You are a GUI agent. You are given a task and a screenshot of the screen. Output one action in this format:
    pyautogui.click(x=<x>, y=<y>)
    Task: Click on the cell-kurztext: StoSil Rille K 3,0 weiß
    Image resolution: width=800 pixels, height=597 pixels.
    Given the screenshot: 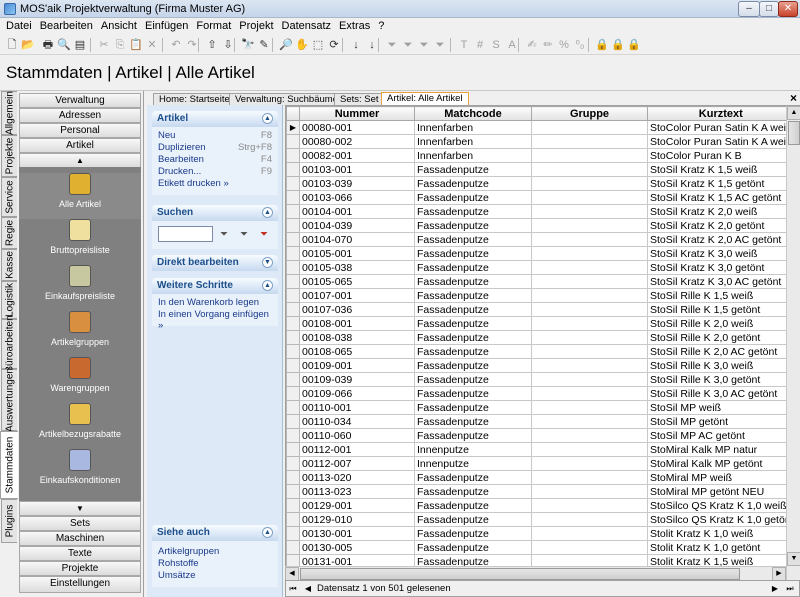 What is the action you would take?
    pyautogui.click(x=721, y=365)
    